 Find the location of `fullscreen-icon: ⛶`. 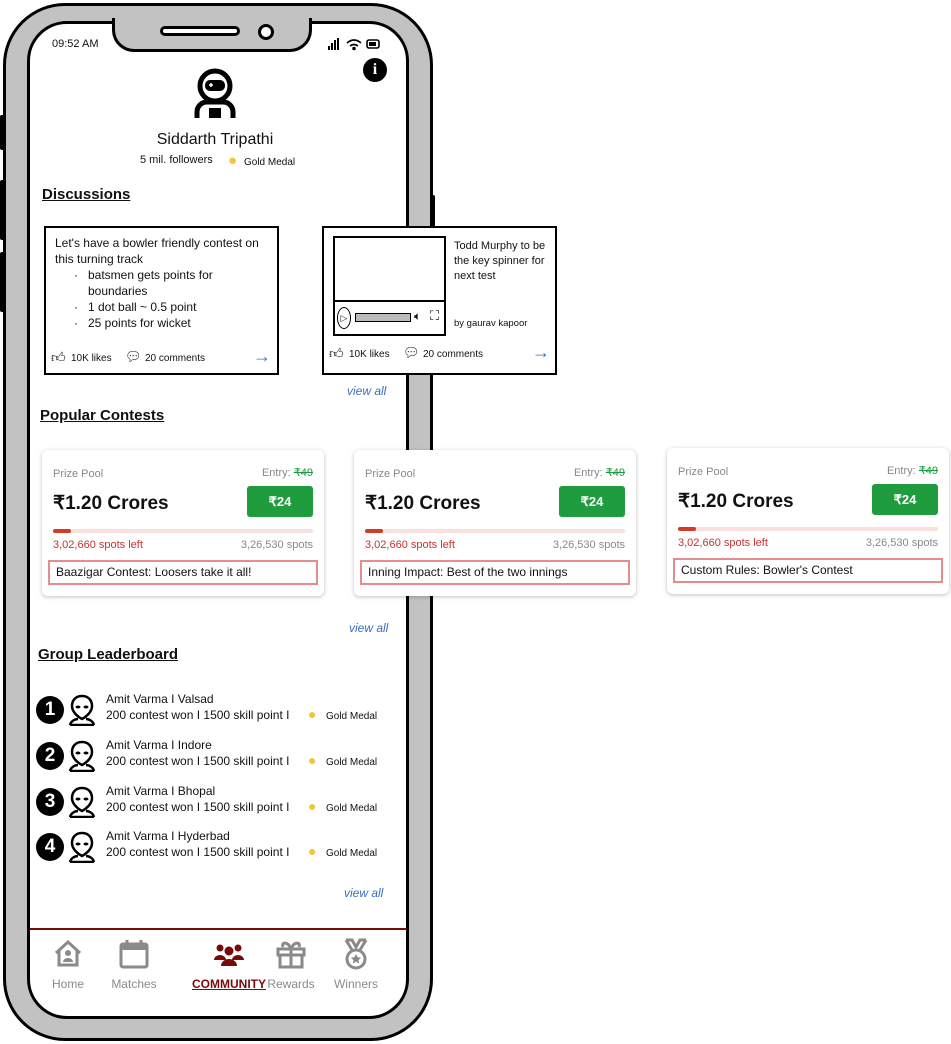

fullscreen-icon: ⛶ is located at coordinates (434, 316).